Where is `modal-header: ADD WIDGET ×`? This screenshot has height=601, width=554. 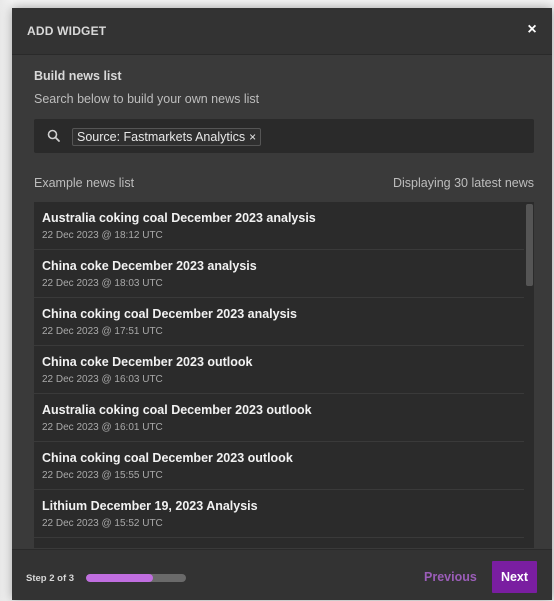
modal-header: ADD WIDGET × is located at coordinates (282, 31).